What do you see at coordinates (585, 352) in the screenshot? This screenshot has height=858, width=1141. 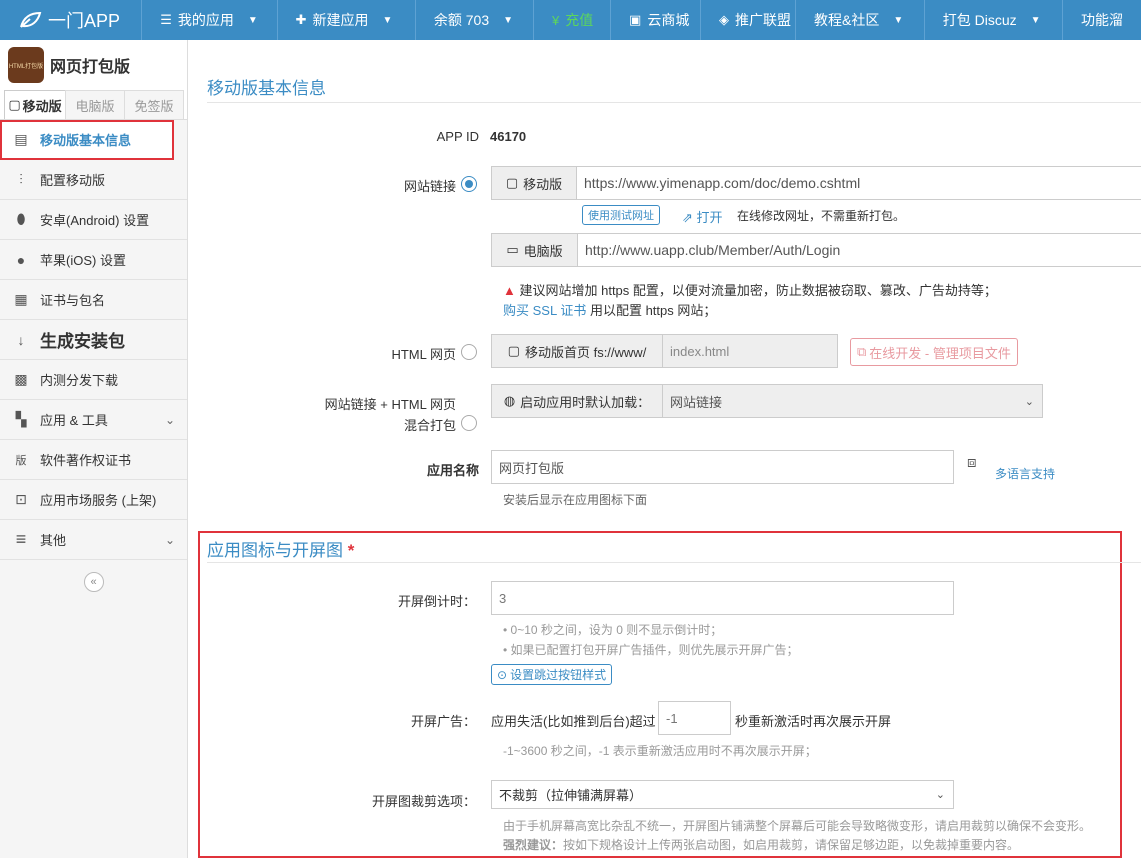 I see `addon-label: 移动版首页 fs://www/` at bounding box center [585, 352].